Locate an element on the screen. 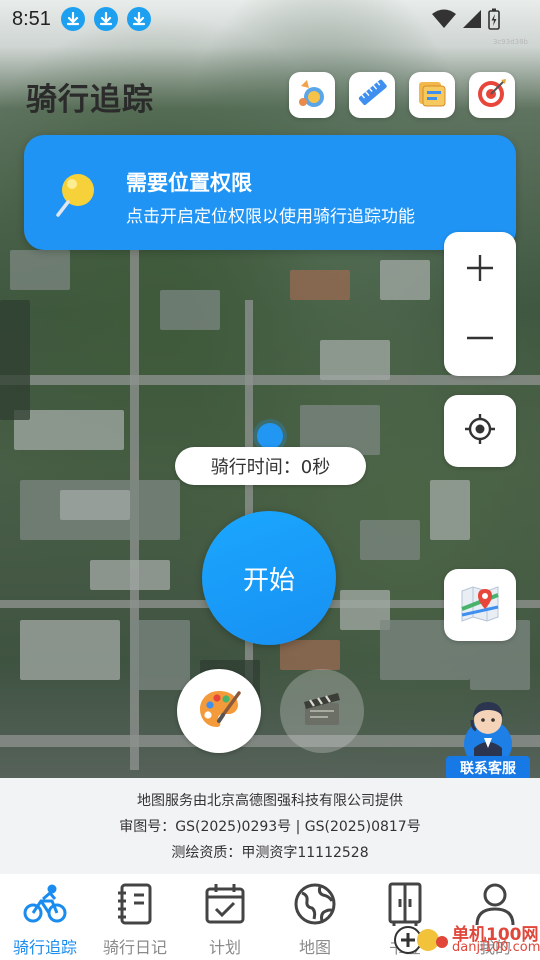 The width and height of the screenshot is (540, 960). achievement-icon is located at coordinates (312, 95).